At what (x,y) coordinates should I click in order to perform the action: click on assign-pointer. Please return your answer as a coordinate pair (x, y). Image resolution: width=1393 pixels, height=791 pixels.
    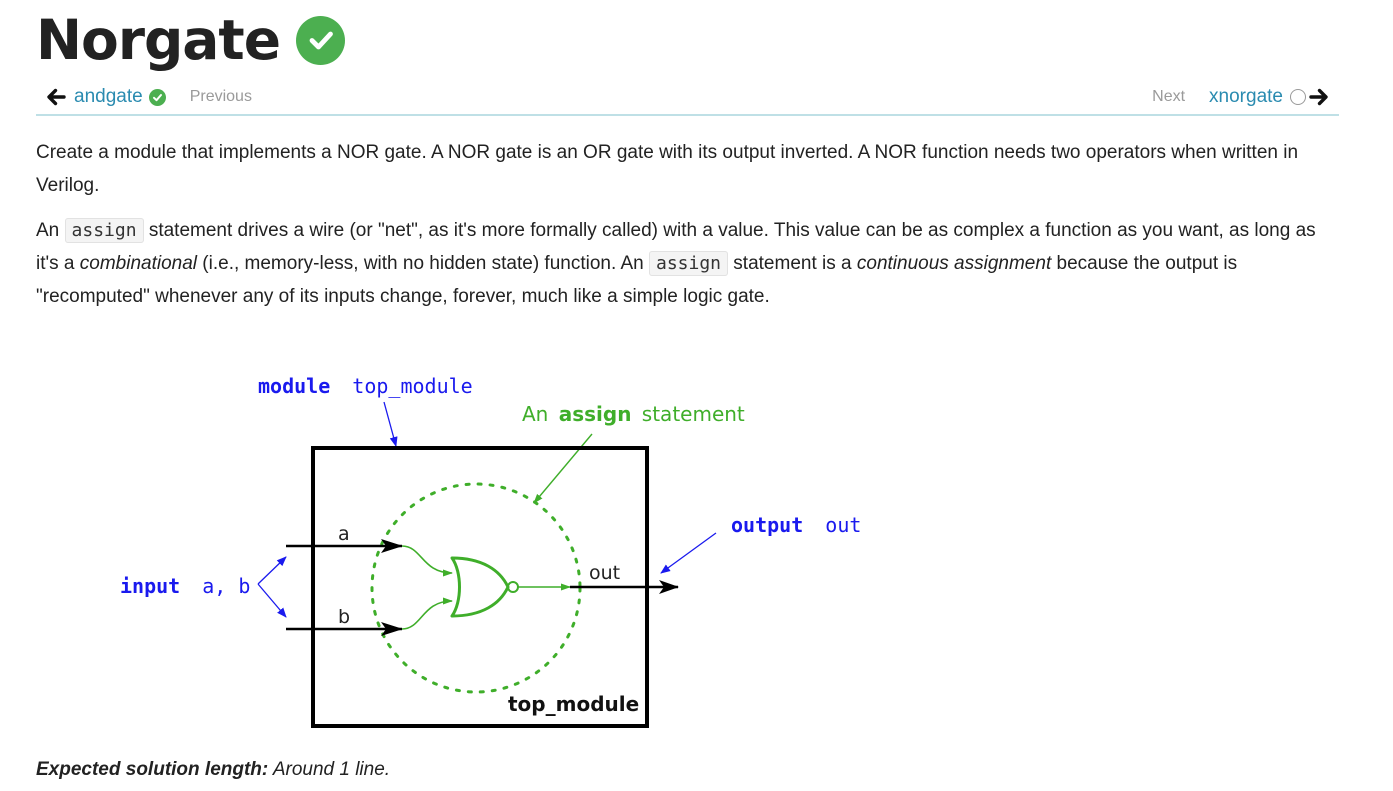
    Looking at the image, I should click on (563, 468).